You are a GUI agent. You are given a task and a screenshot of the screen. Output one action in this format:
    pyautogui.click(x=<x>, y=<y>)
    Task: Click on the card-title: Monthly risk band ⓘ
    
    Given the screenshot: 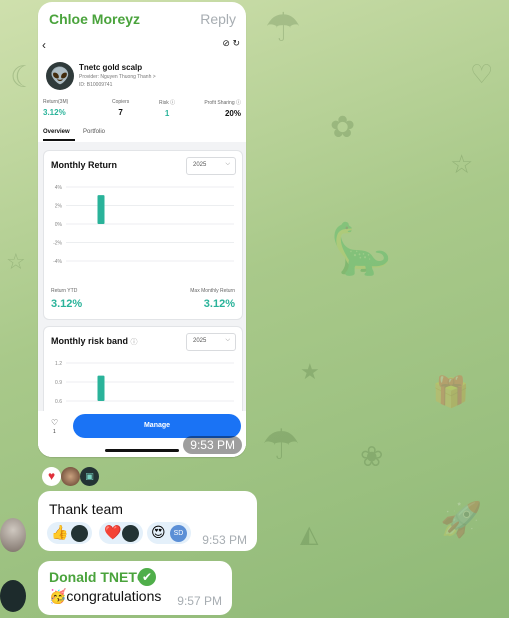 What is the action you would take?
    pyautogui.click(x=94, y=341)
    